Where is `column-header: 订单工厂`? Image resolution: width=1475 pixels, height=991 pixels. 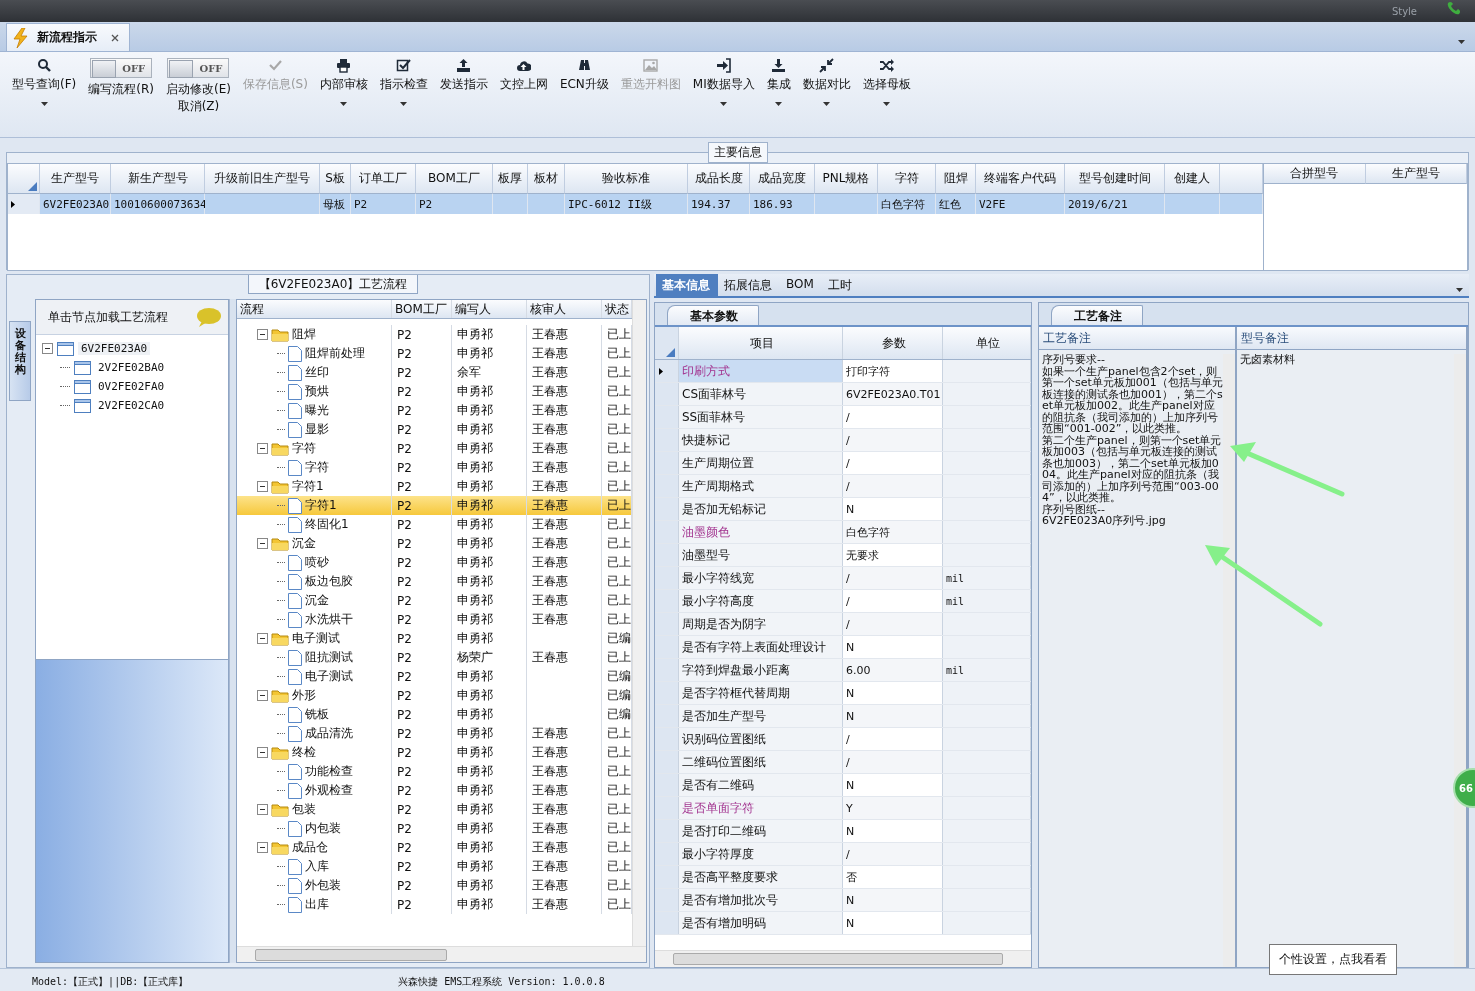 column-header: 订单工厂 is located at coordinates (383, 179).